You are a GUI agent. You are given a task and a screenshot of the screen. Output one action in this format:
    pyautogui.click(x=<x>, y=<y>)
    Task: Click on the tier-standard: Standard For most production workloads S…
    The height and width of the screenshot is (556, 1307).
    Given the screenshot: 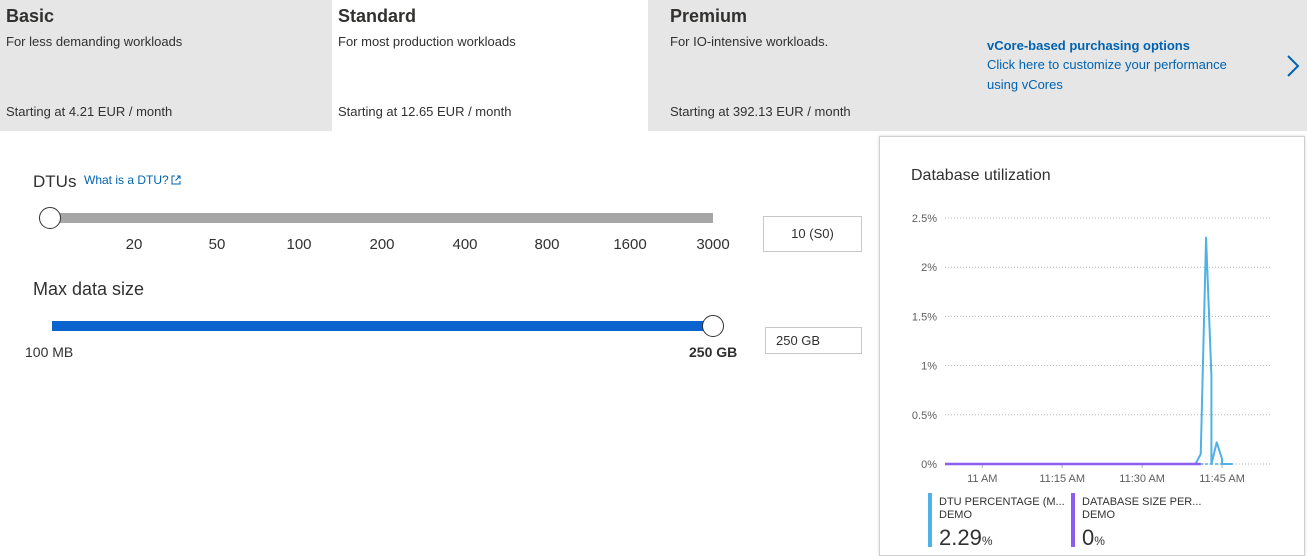 What is the action you would take?
    pyautogui.click(x=490, y=65)
    